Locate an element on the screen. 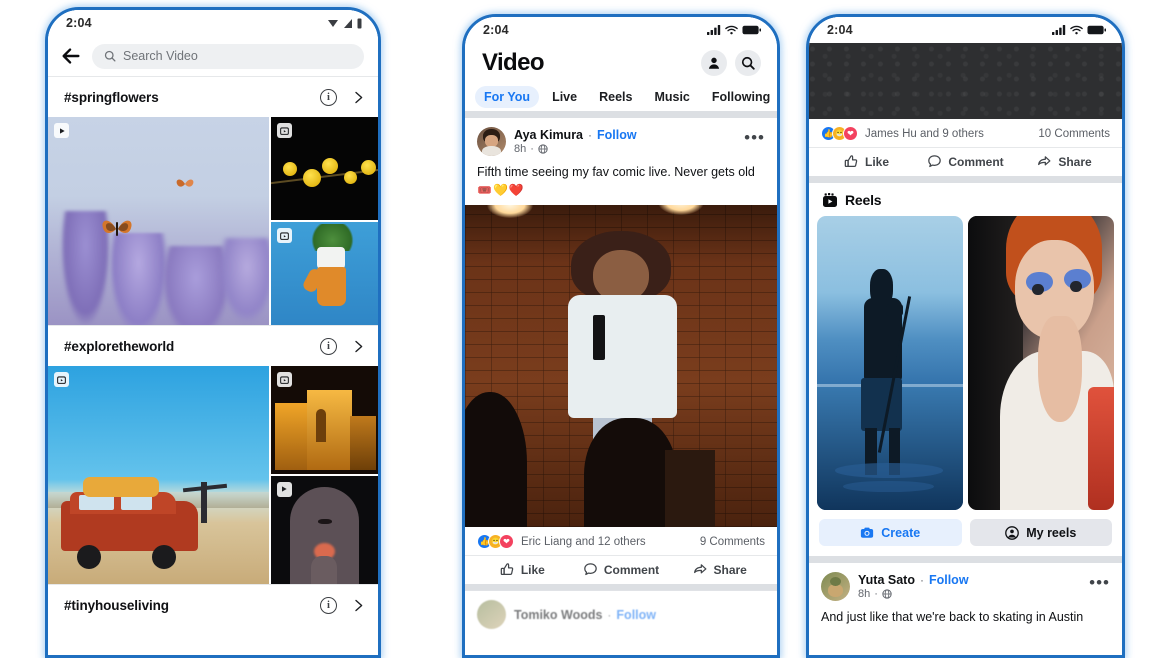 The image size is (1170, 658). profile-button is located at coordinates (714, 63).